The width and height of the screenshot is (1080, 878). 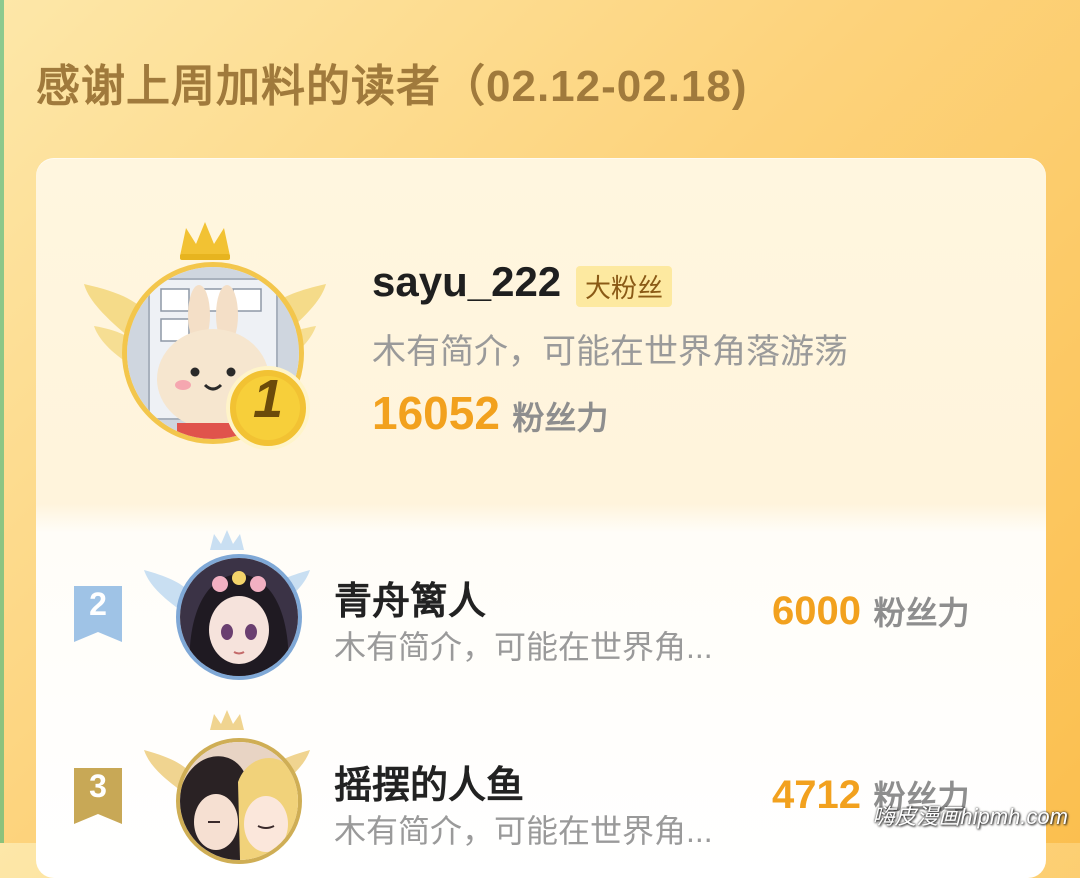 I want to click on top-reader-score-unit: 粉丝力, so click(x=560, y=418).